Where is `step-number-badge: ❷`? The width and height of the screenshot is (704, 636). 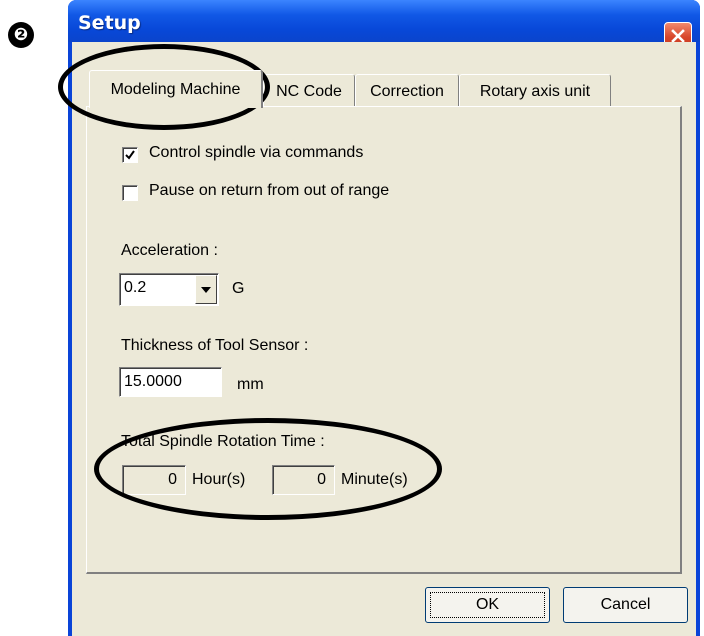 step-number-badge: ❷ is located at coordinates (21, 35).